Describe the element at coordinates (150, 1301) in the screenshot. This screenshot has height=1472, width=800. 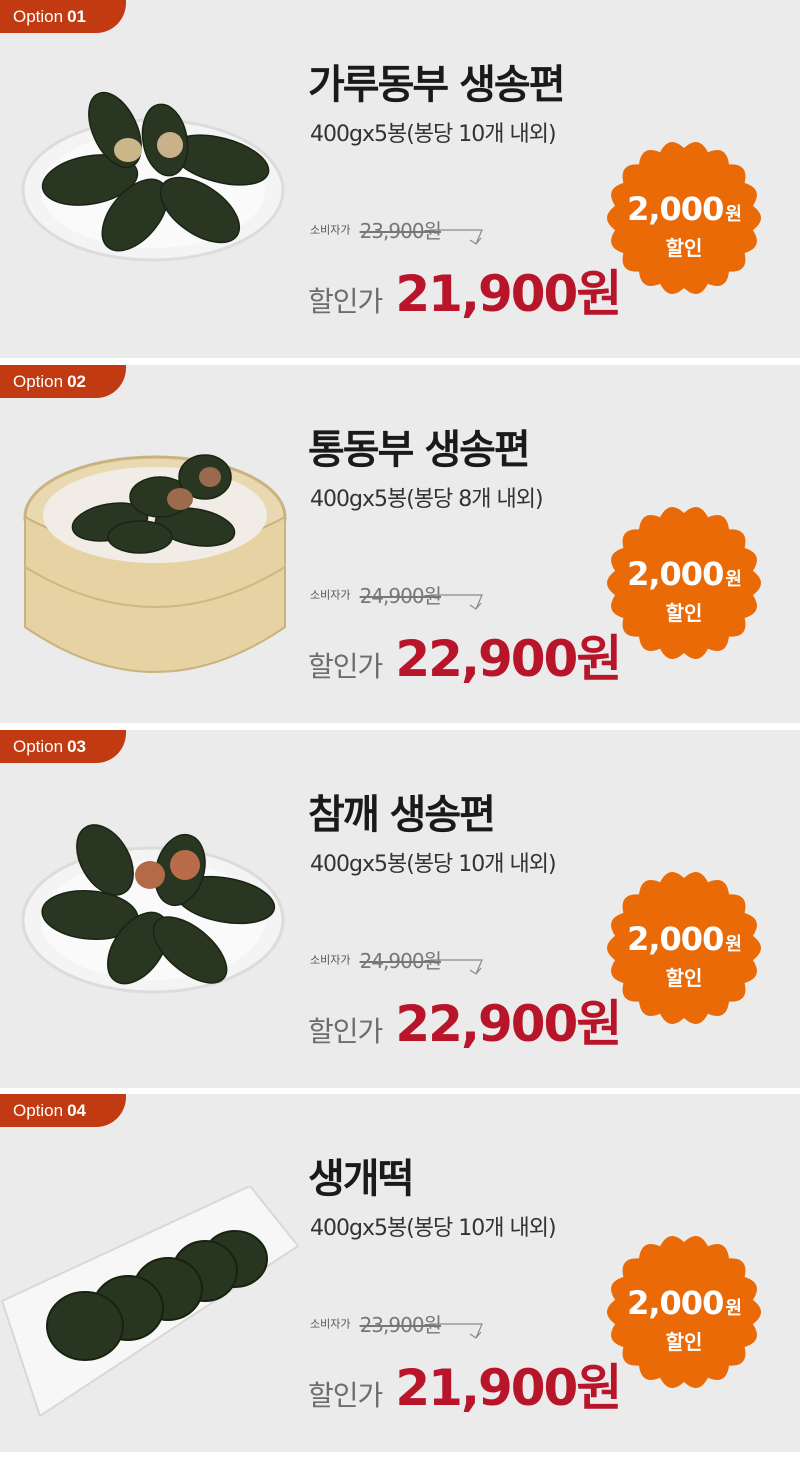
I see `gaetteok-tray-image` at that location.